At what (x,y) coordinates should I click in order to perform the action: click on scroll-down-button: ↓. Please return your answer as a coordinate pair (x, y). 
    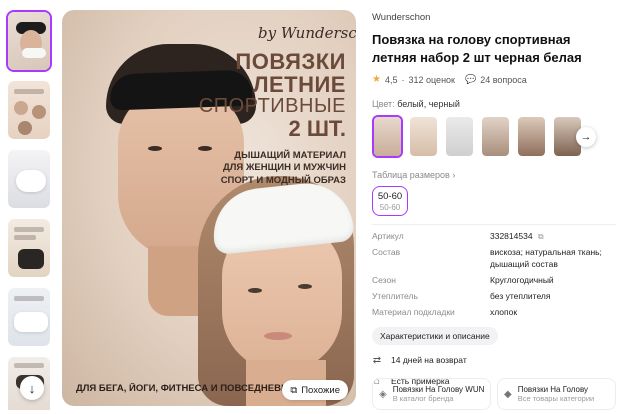
    Looking at the image, I should click on (32, 388).